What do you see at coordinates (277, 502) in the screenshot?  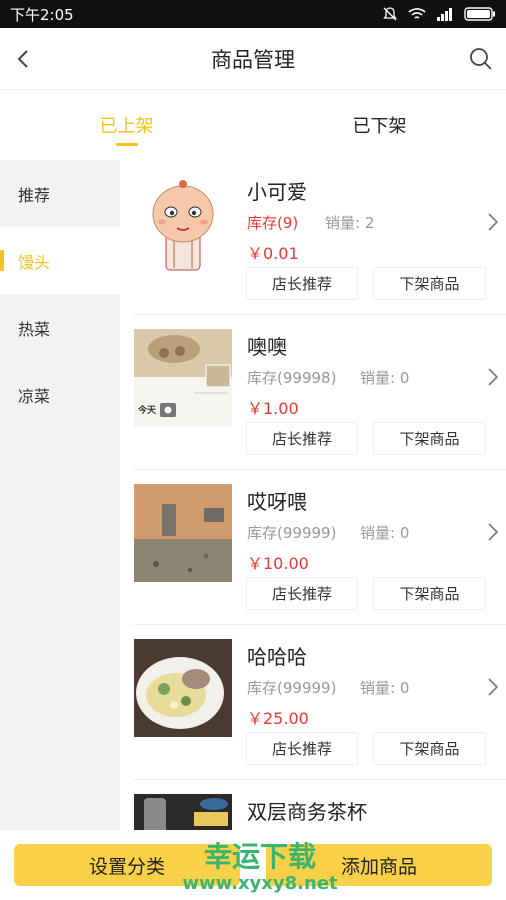 I see `product-name: 哎呀喂` at bounding box center [277, 502].